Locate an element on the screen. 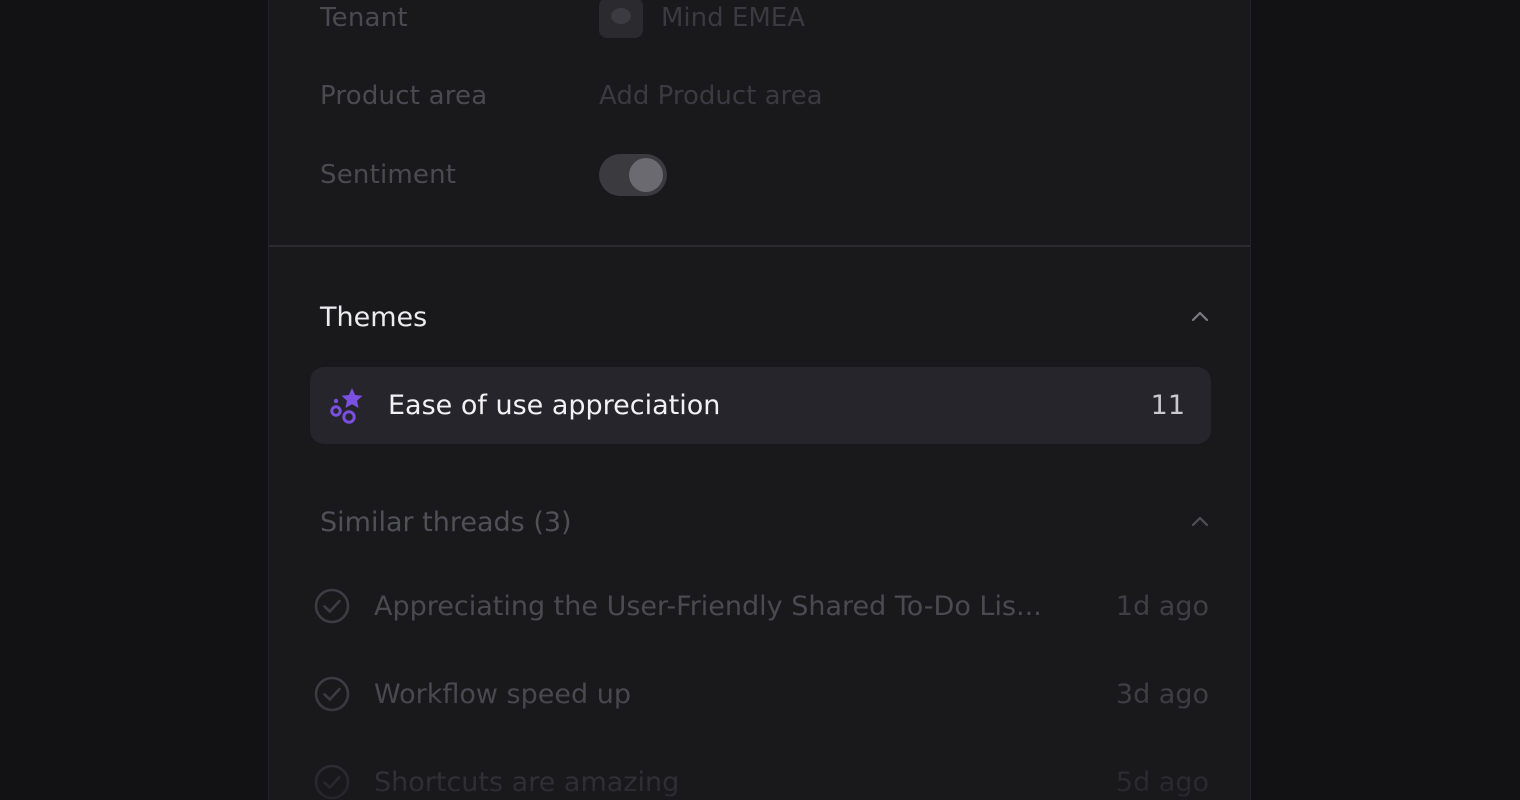 The height and width of the screenshot is (800, 1520). tenant-label: Tenant is located at coordinates (364, 18).